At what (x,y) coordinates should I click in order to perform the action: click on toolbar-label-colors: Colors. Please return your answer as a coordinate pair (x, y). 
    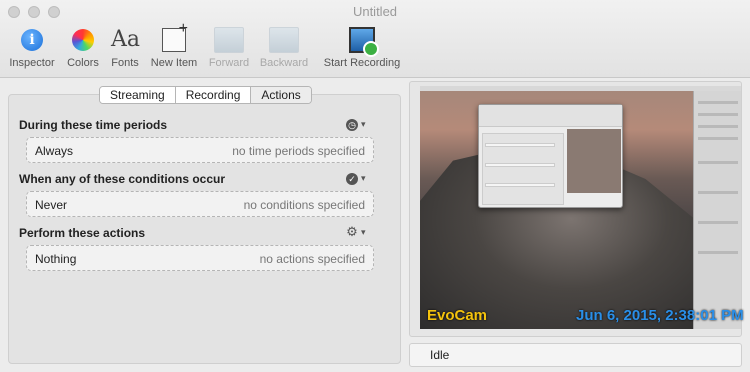
    Looking at the image, I should click on (83, 63).